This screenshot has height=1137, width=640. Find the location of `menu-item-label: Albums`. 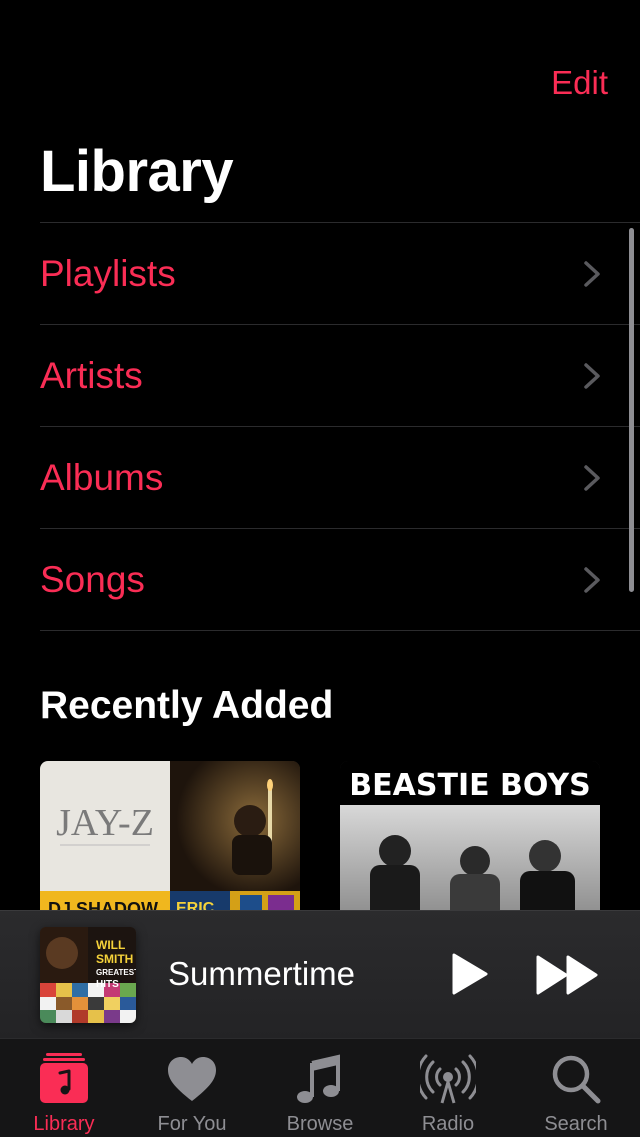

menu-item-label: Albums is located at coordinates (102, 477).